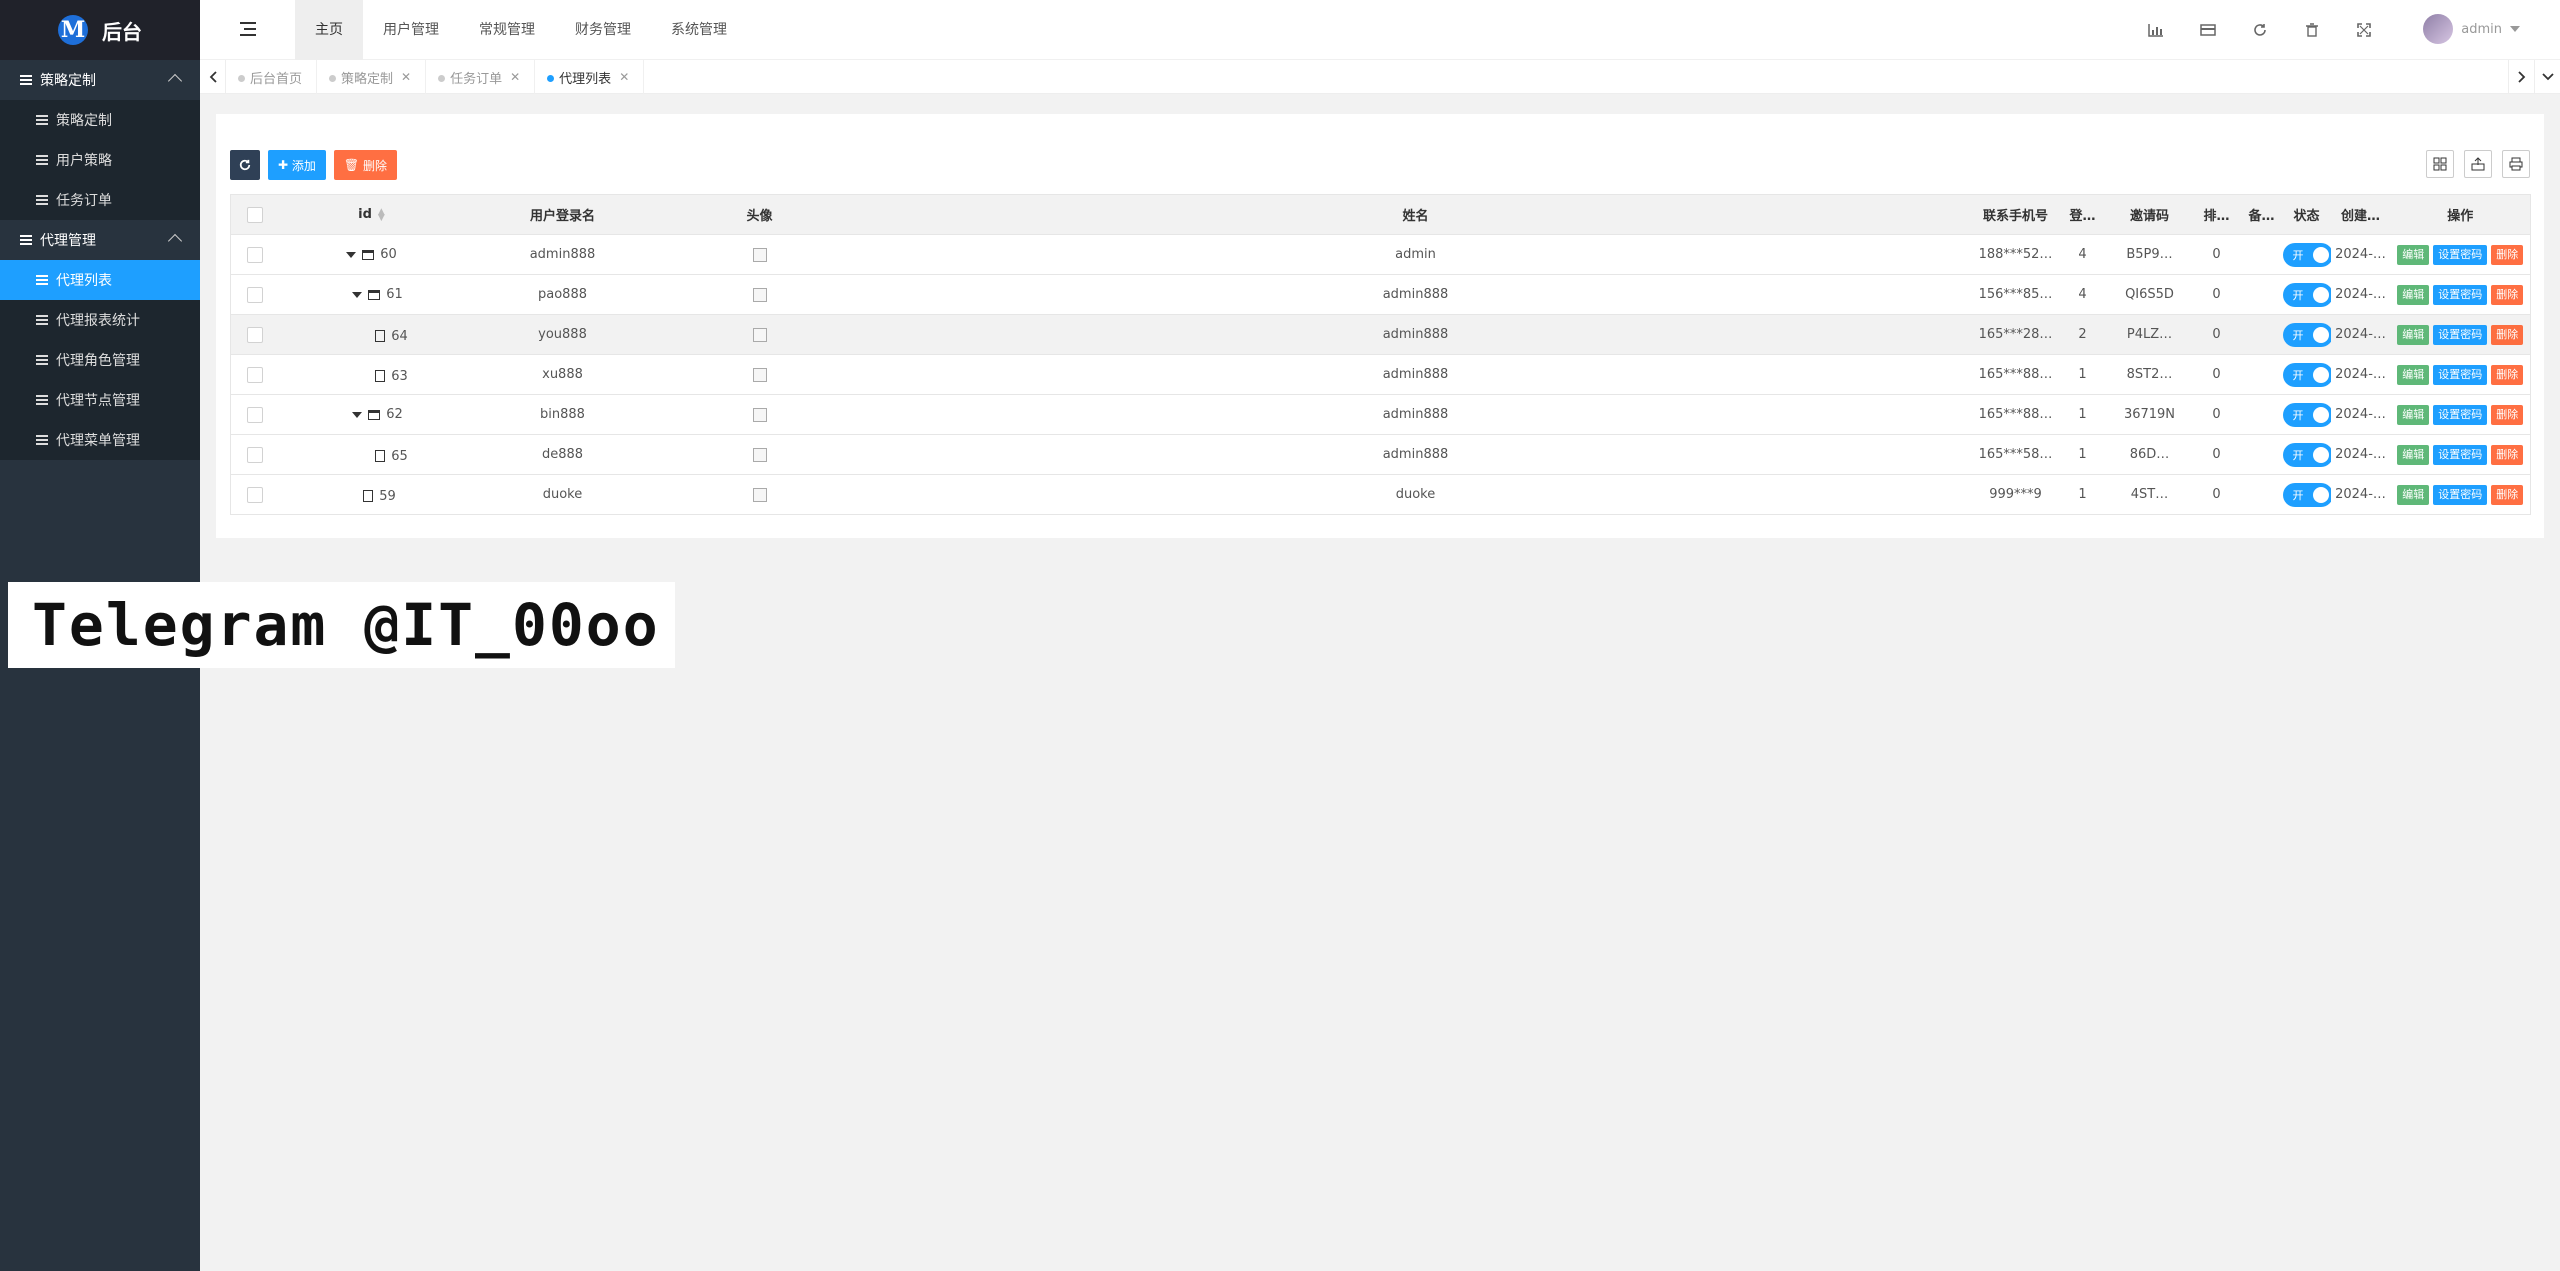 This screenshot has width=2560, height=1271. What do you see at coordinates (2478, 164) in the screenshot?
I see `export-icon` at bounding box center [2478, 164].